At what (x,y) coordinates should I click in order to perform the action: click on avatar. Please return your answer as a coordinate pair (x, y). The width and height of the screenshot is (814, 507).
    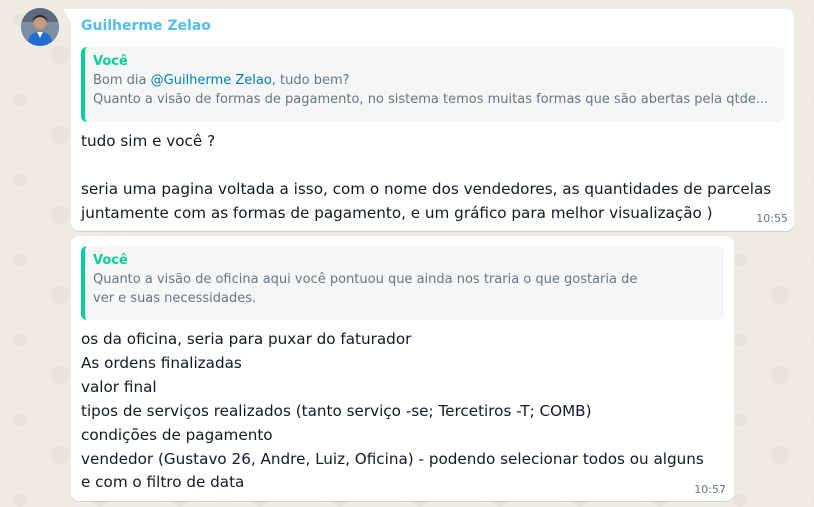
    Looking at the image, I should click on (40, 27).